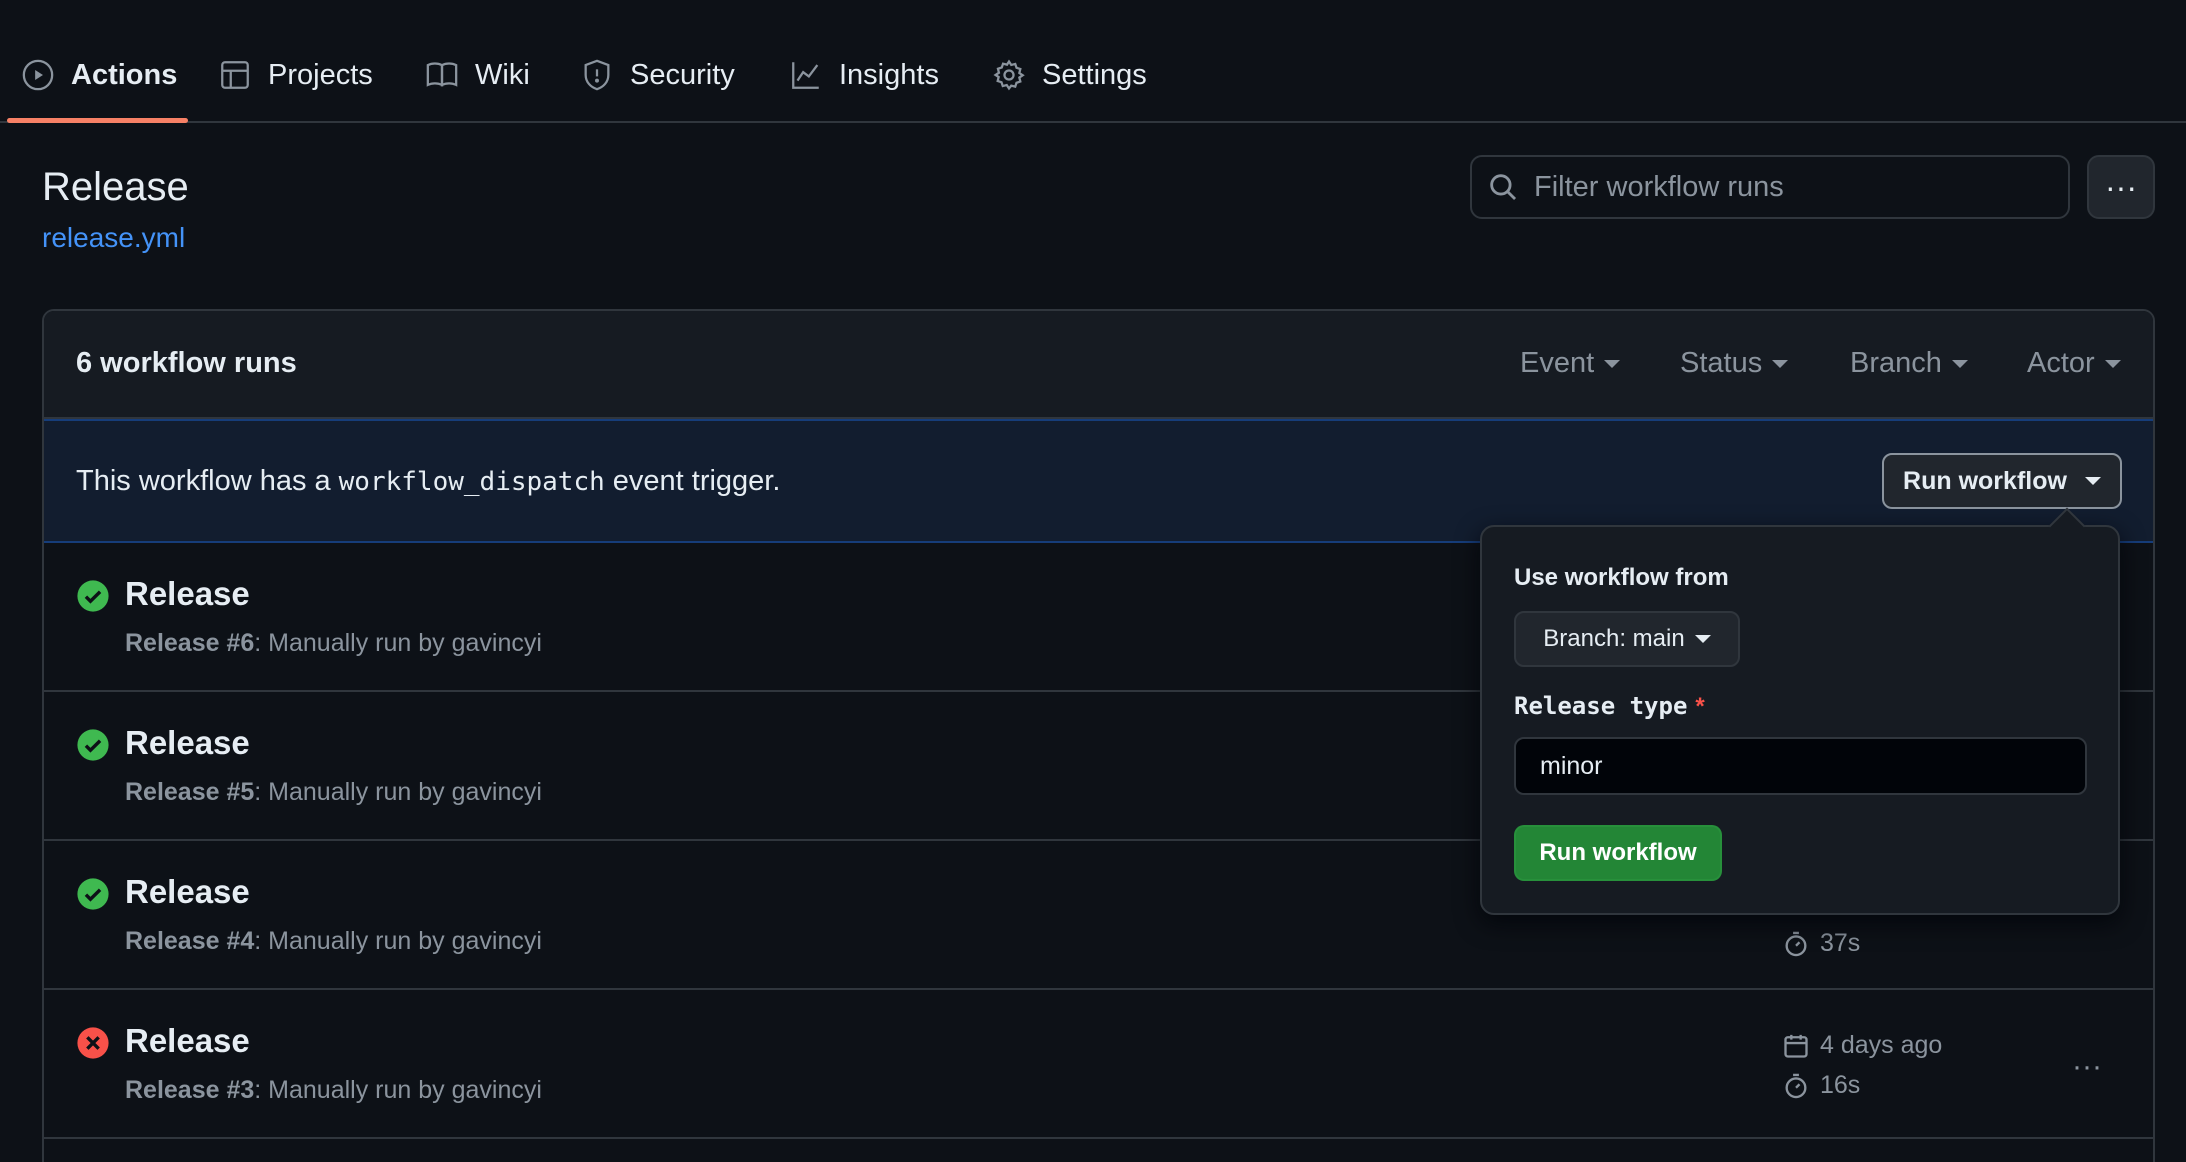  Describe the element at coordinates (1557, 363) in the screenshot. I see `filter-label: Event` at that location.